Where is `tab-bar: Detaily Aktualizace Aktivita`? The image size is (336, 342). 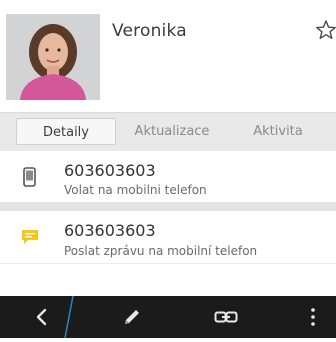
tab-bar: Detaily Aktualizace Aktivita is located at coordinates (168, 132).